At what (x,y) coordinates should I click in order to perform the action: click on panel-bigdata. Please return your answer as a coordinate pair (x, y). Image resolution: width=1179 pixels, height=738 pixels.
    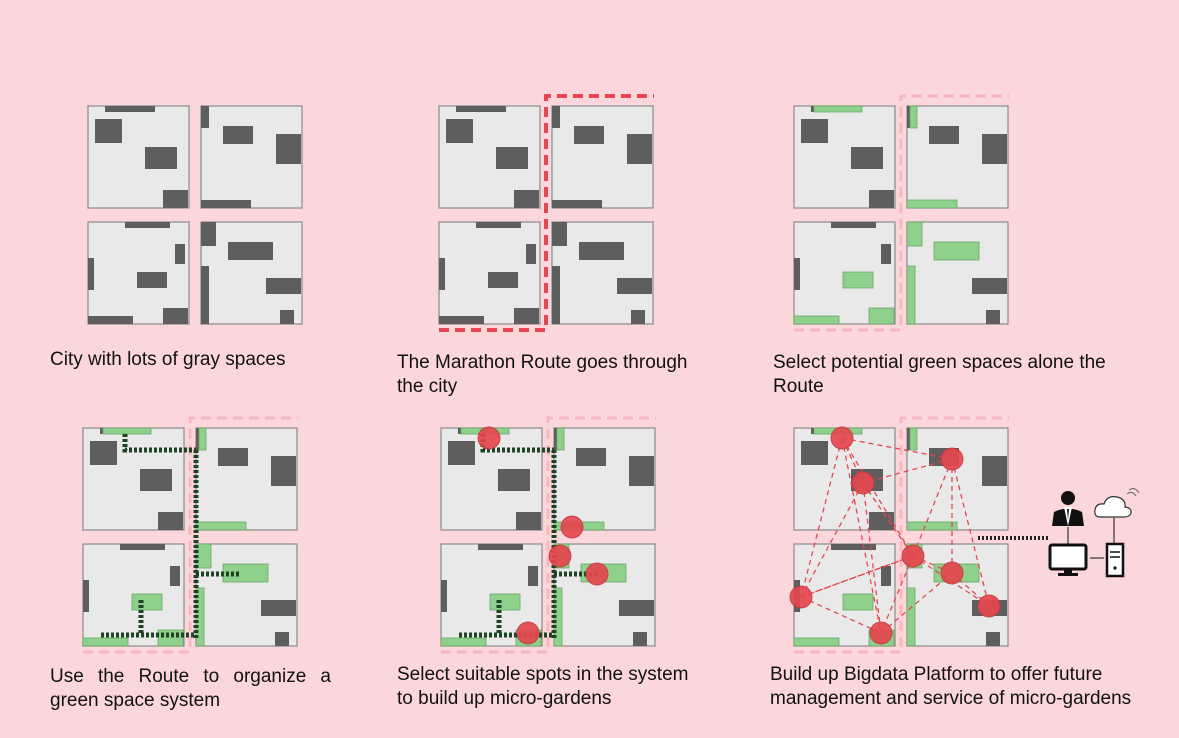
    Looking at the image, I should click on (964, 535).